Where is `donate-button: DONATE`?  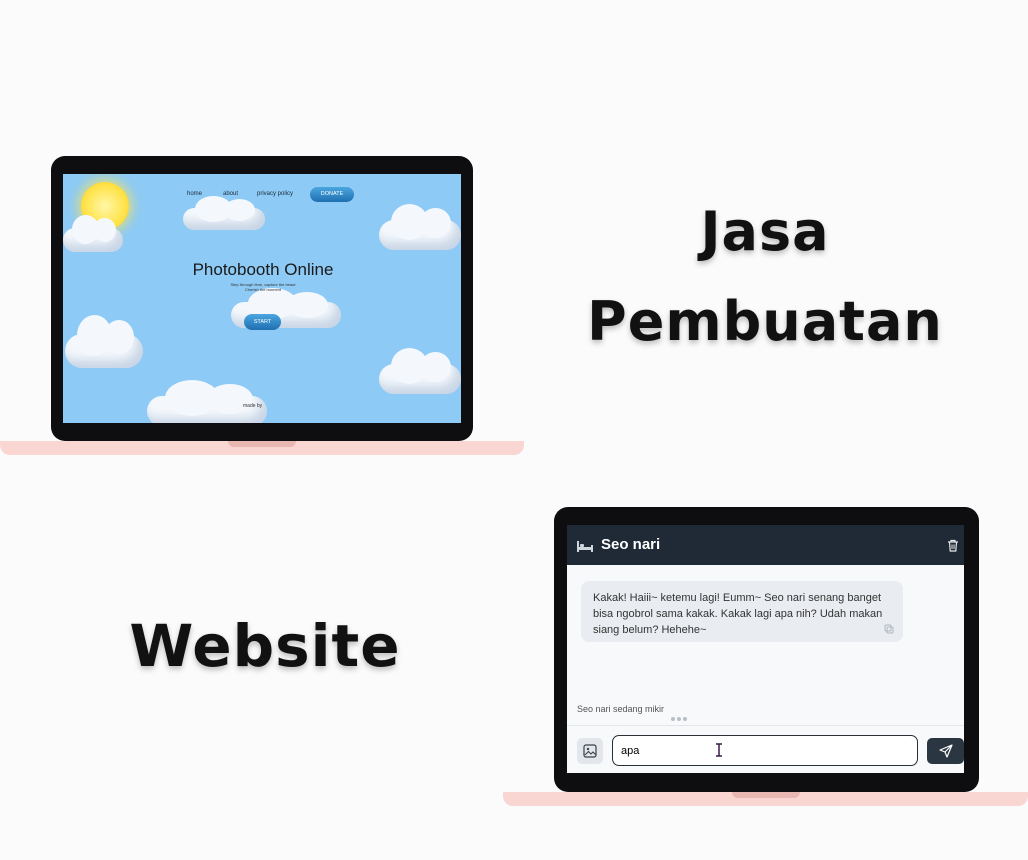 donate-button: DONATE is located at coordinates (332, 194).